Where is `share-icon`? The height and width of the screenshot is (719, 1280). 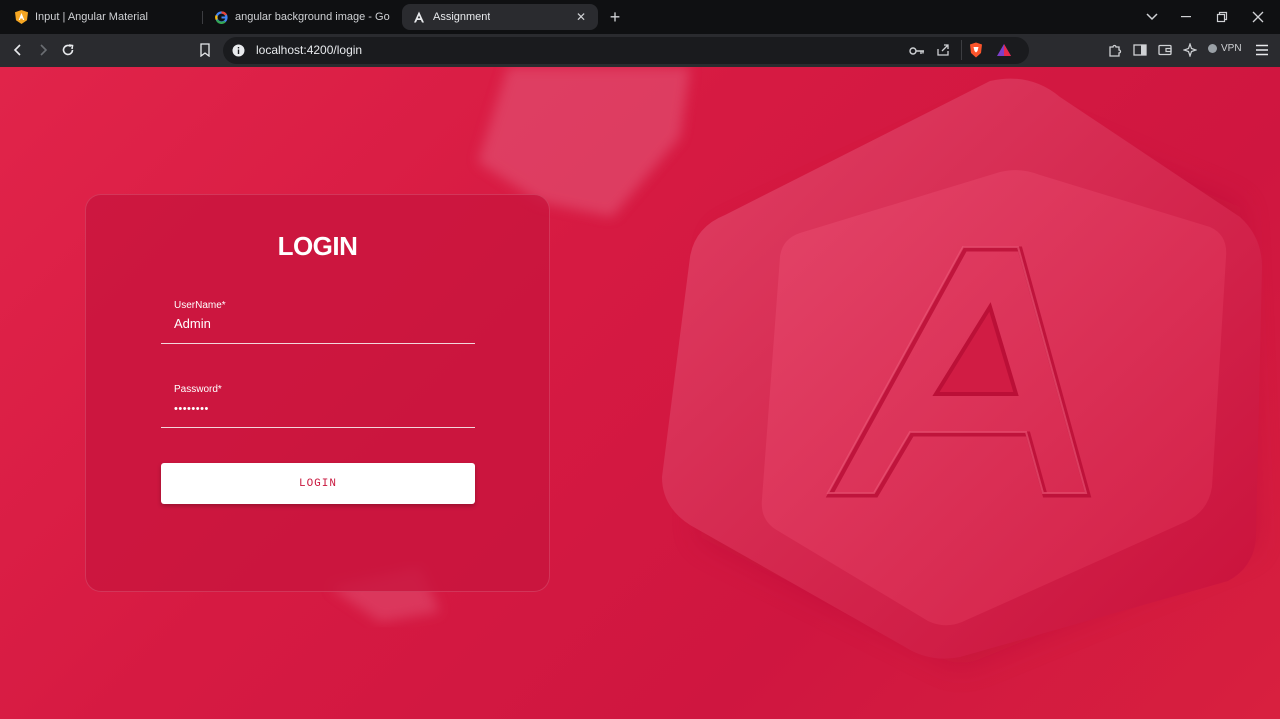
share-icon is located at coordinates (943, 52).